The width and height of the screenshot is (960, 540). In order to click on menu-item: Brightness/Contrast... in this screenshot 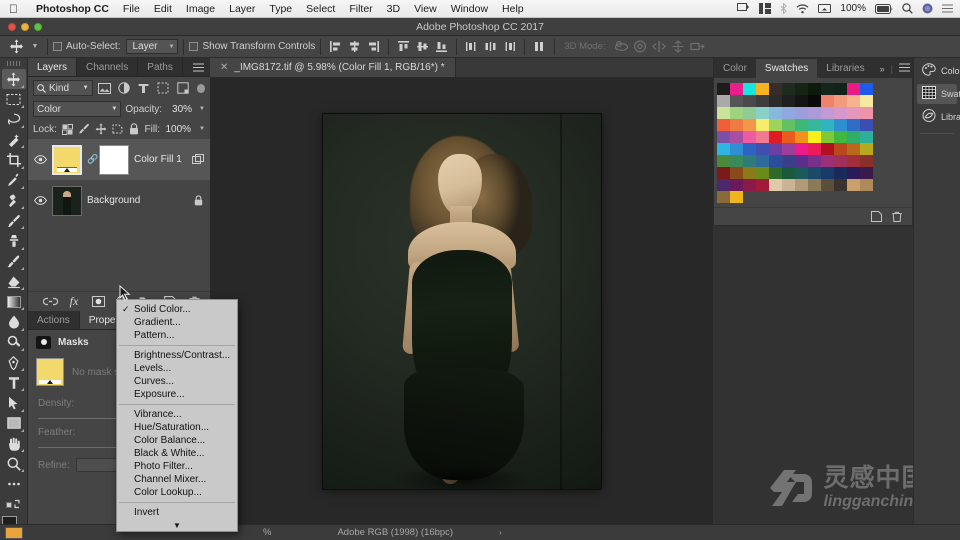, I will do `click(177, 355)`.